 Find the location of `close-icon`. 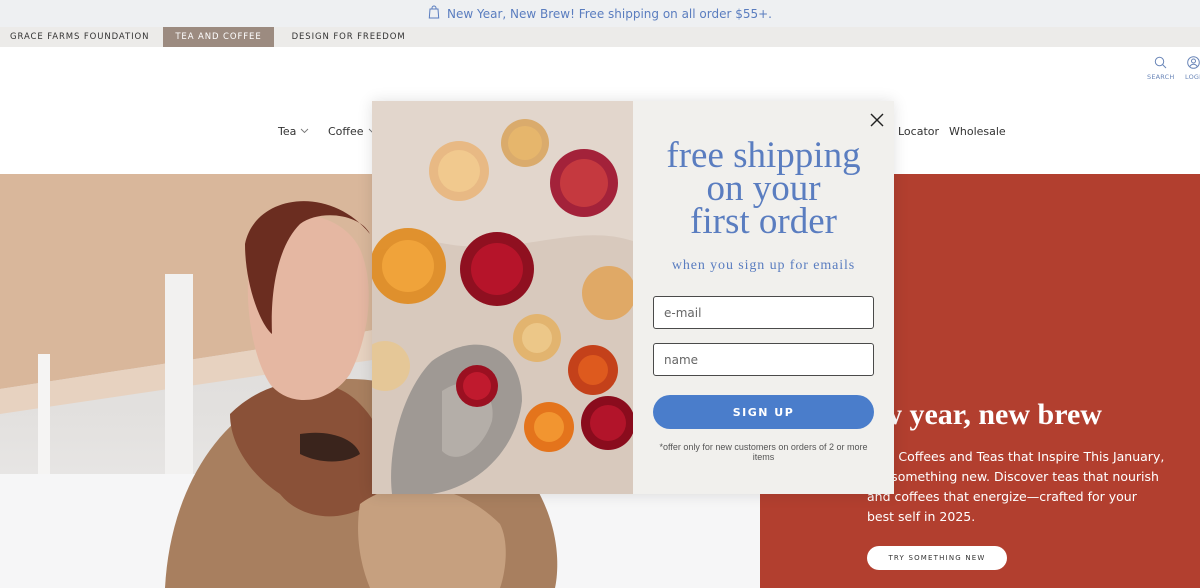

close-icon is located at coordinates (877, 123).